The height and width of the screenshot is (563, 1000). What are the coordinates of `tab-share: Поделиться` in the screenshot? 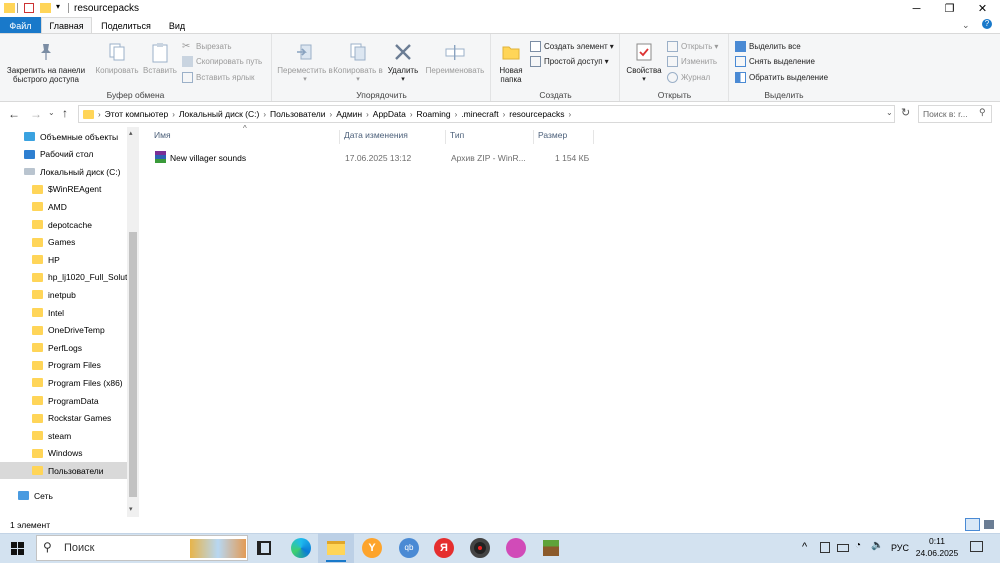 It's located at (126, 25).